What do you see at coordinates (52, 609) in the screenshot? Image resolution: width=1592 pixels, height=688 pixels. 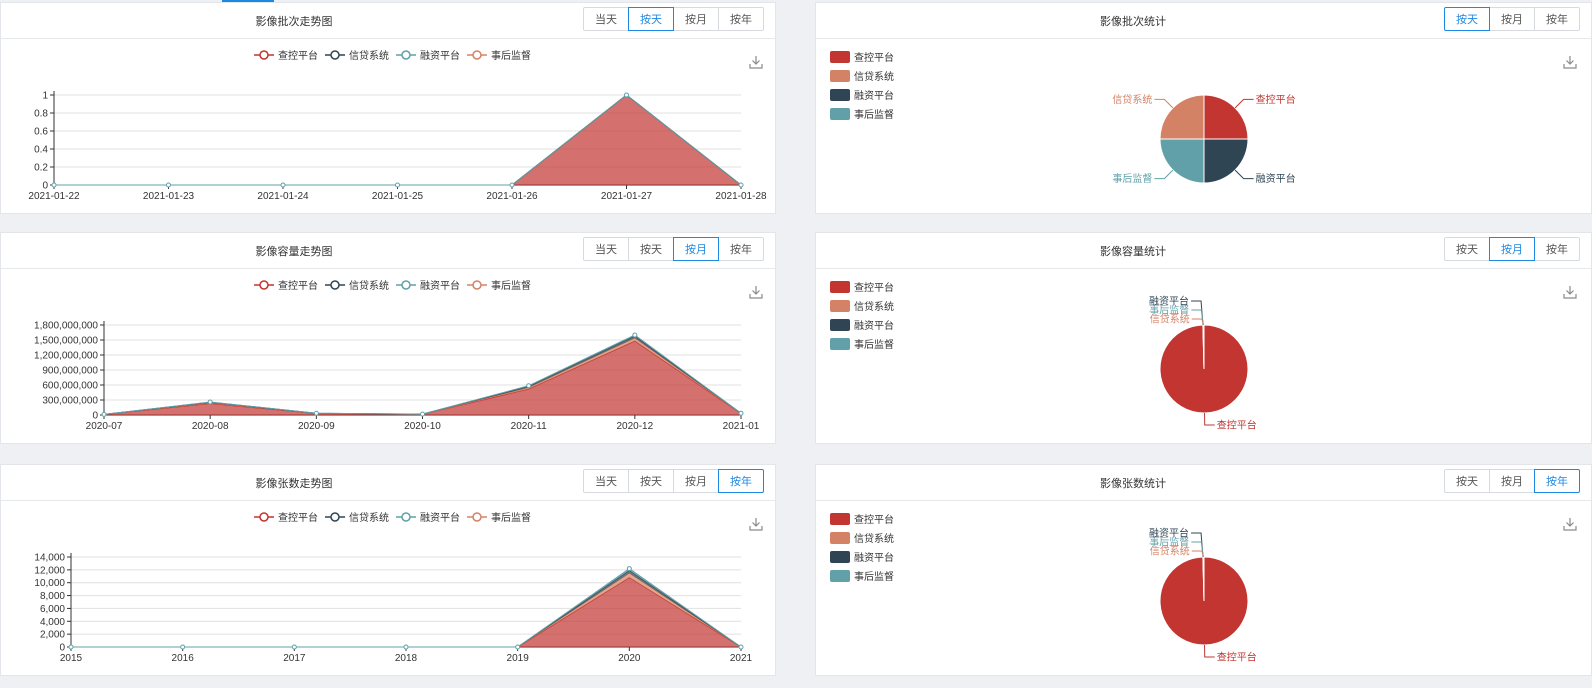 I see `y-tick-label: 6,000` at bounding box center [52, 609].